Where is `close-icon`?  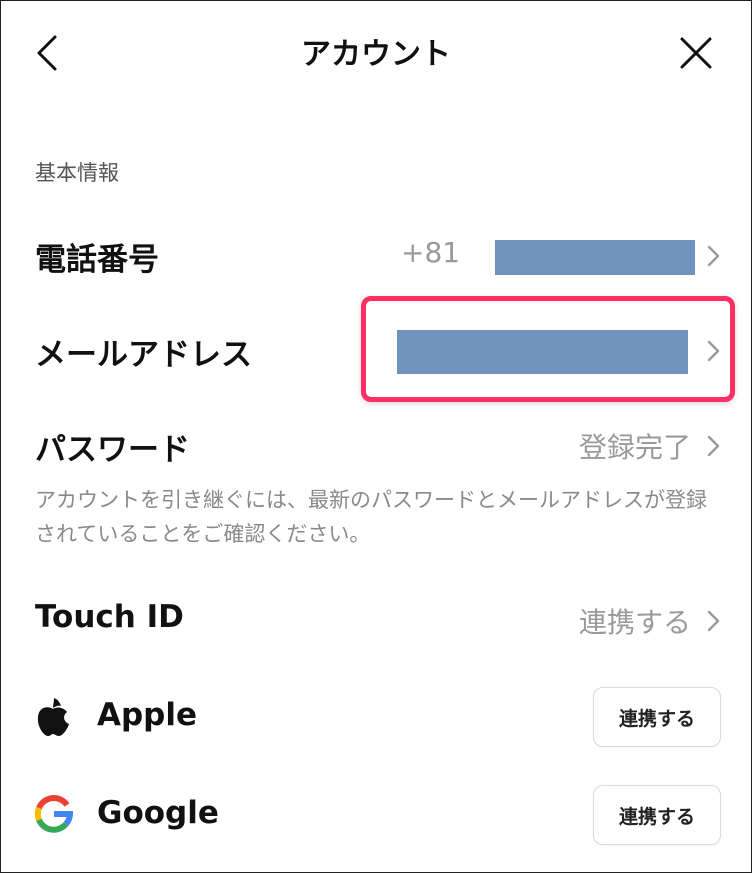
close-icon is located at coordinates (696, 53).